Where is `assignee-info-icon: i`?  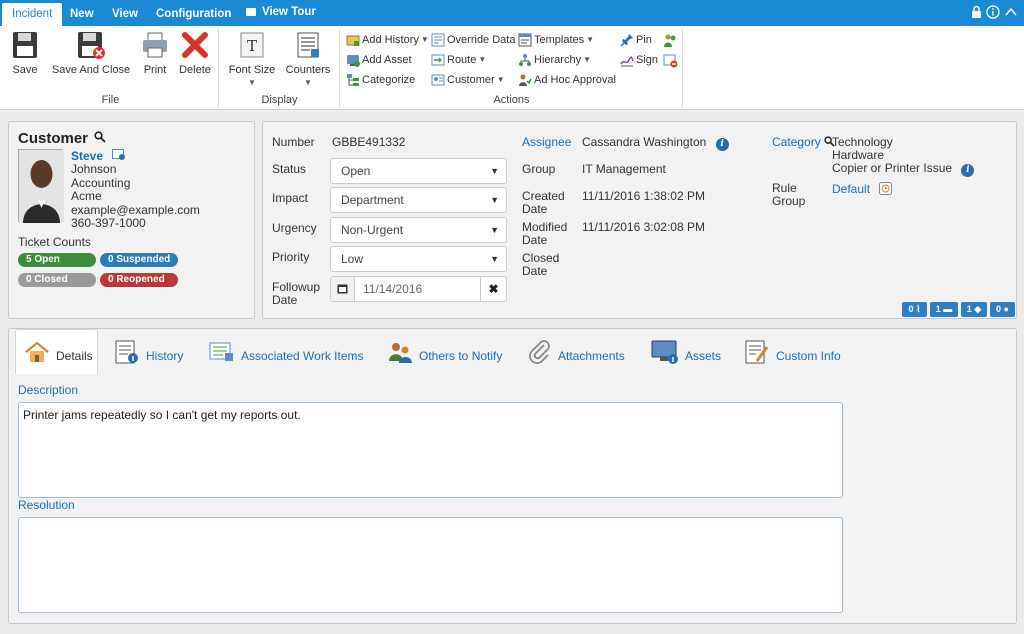 assignee-info-icon: i is located at coordinates (722, 144).